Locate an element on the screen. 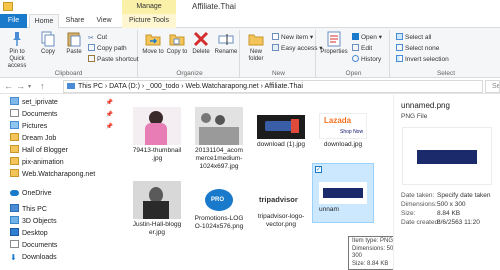 Image resolution: width=500 pixels, height=270 pixels. rename-button: Rename is located at coordinates (226, 42).